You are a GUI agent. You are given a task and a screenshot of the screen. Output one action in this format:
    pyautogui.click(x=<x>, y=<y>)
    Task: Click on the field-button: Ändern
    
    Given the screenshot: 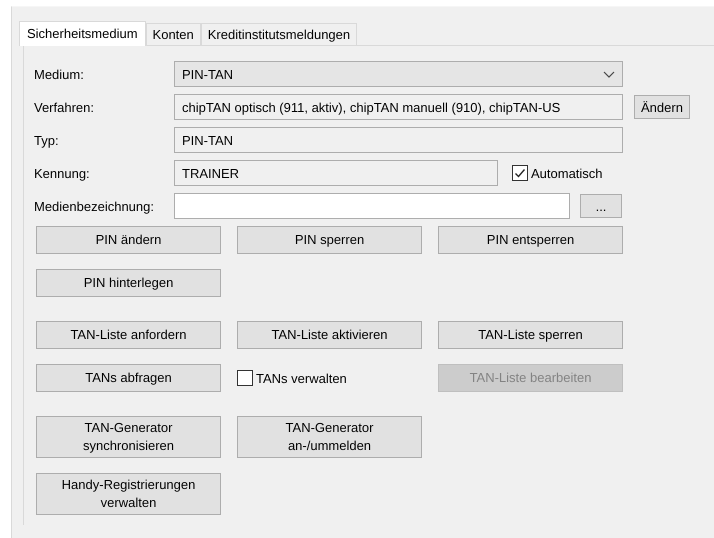 What is the action you would take?
    pyautogui.click(x=662, y=107)
    